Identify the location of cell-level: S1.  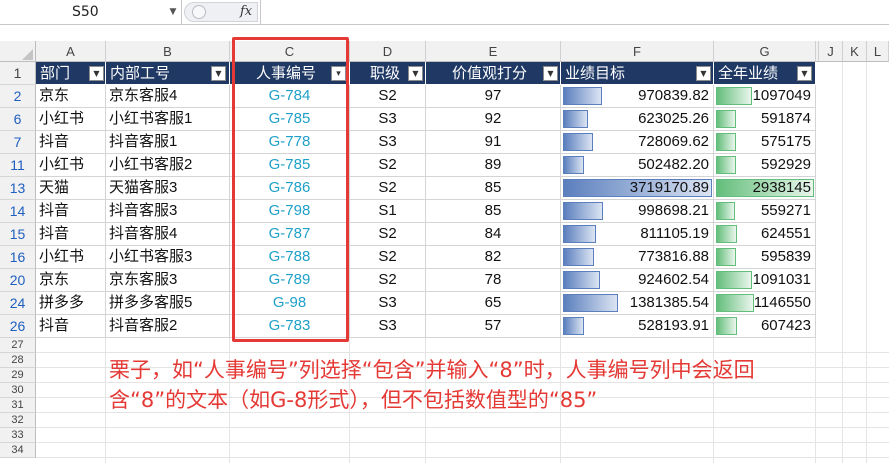
(388, 211).